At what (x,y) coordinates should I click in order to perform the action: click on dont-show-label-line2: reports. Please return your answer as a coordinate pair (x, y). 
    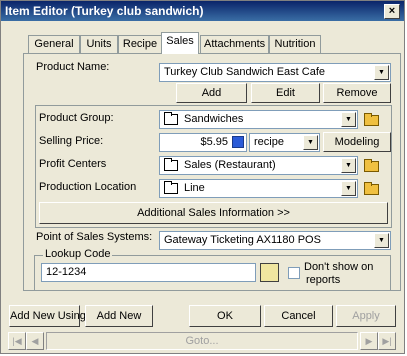
    Looking at the image, I should click on (323, 280).